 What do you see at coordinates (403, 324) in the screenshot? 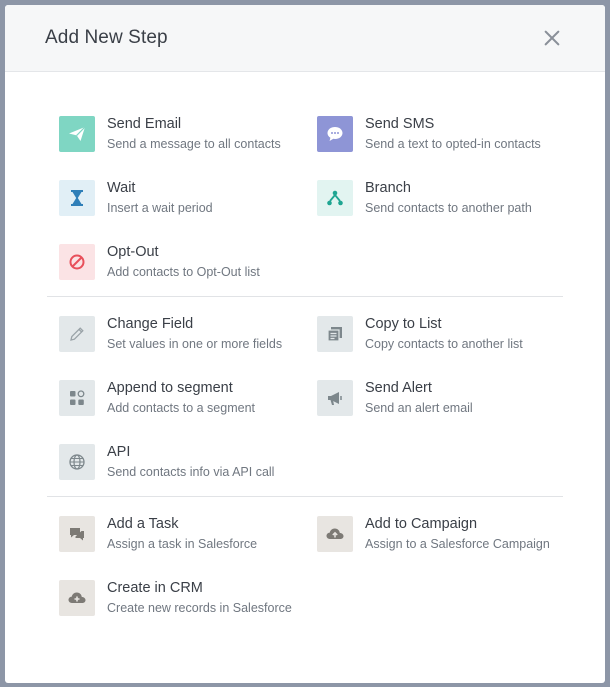
I see `option-title: Copy to List` at bounding box center [403, 324].